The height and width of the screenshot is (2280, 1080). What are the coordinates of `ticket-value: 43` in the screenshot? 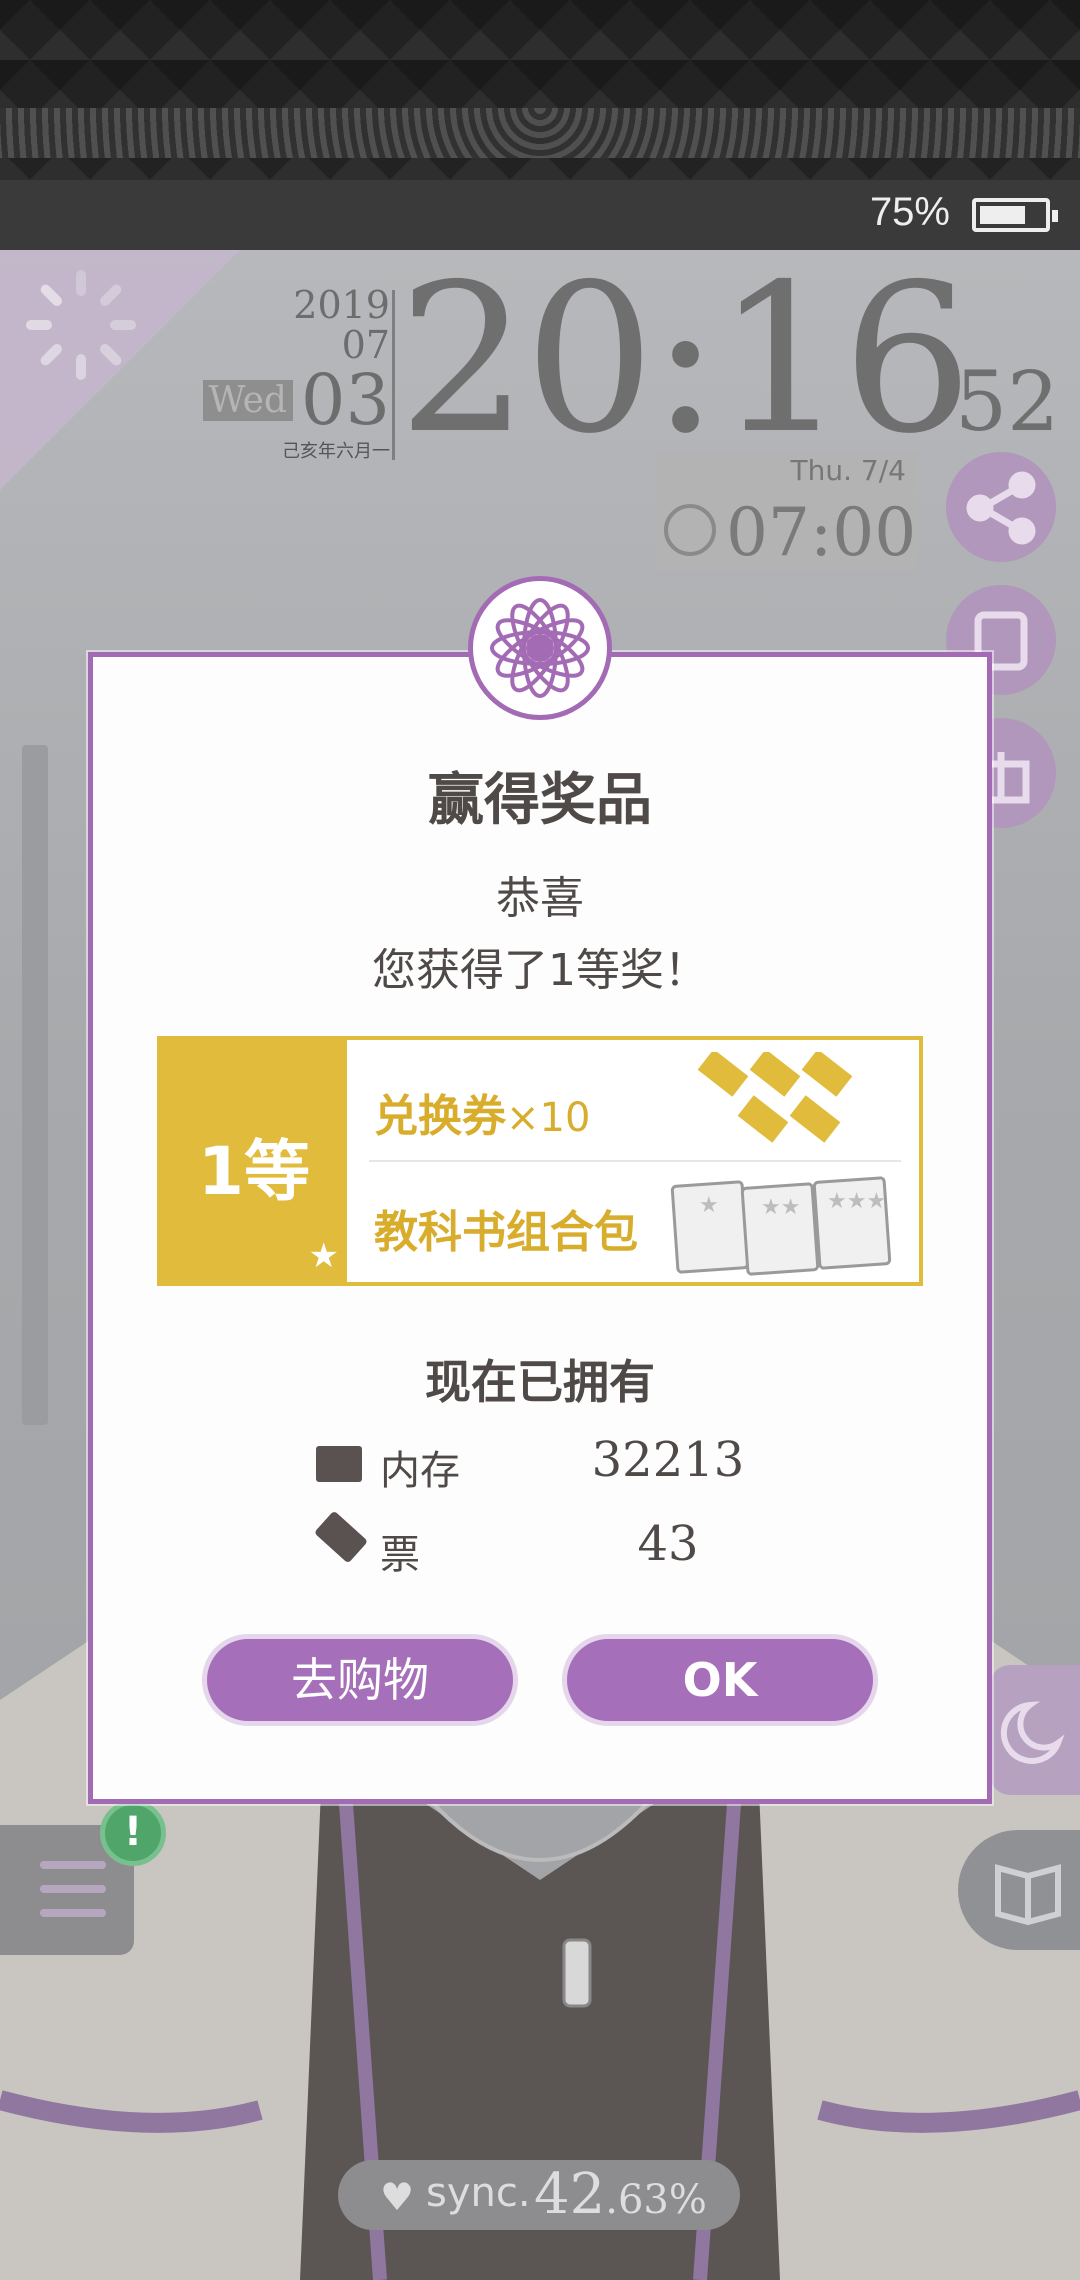 It's located at (668, 1544).